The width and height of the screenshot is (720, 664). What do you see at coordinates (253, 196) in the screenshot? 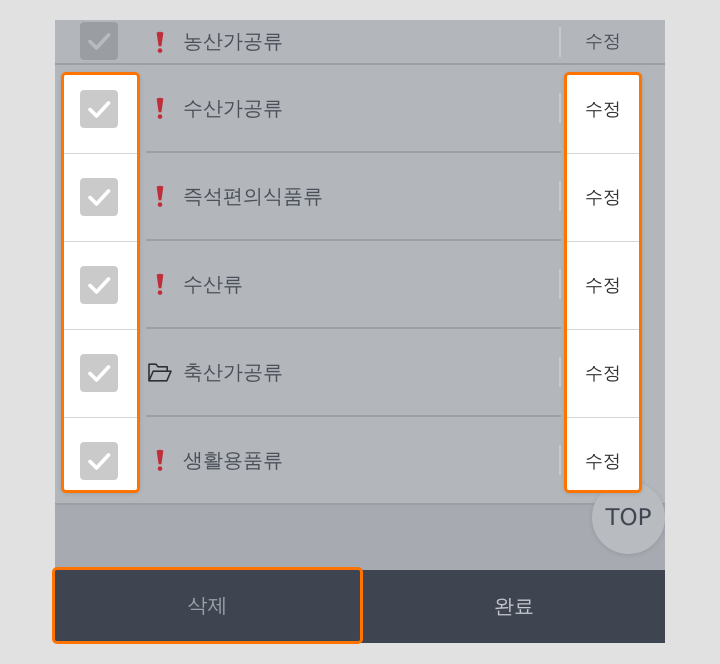
I see `category-label: 즉석편의식품류` at bounding box center [253, 196].